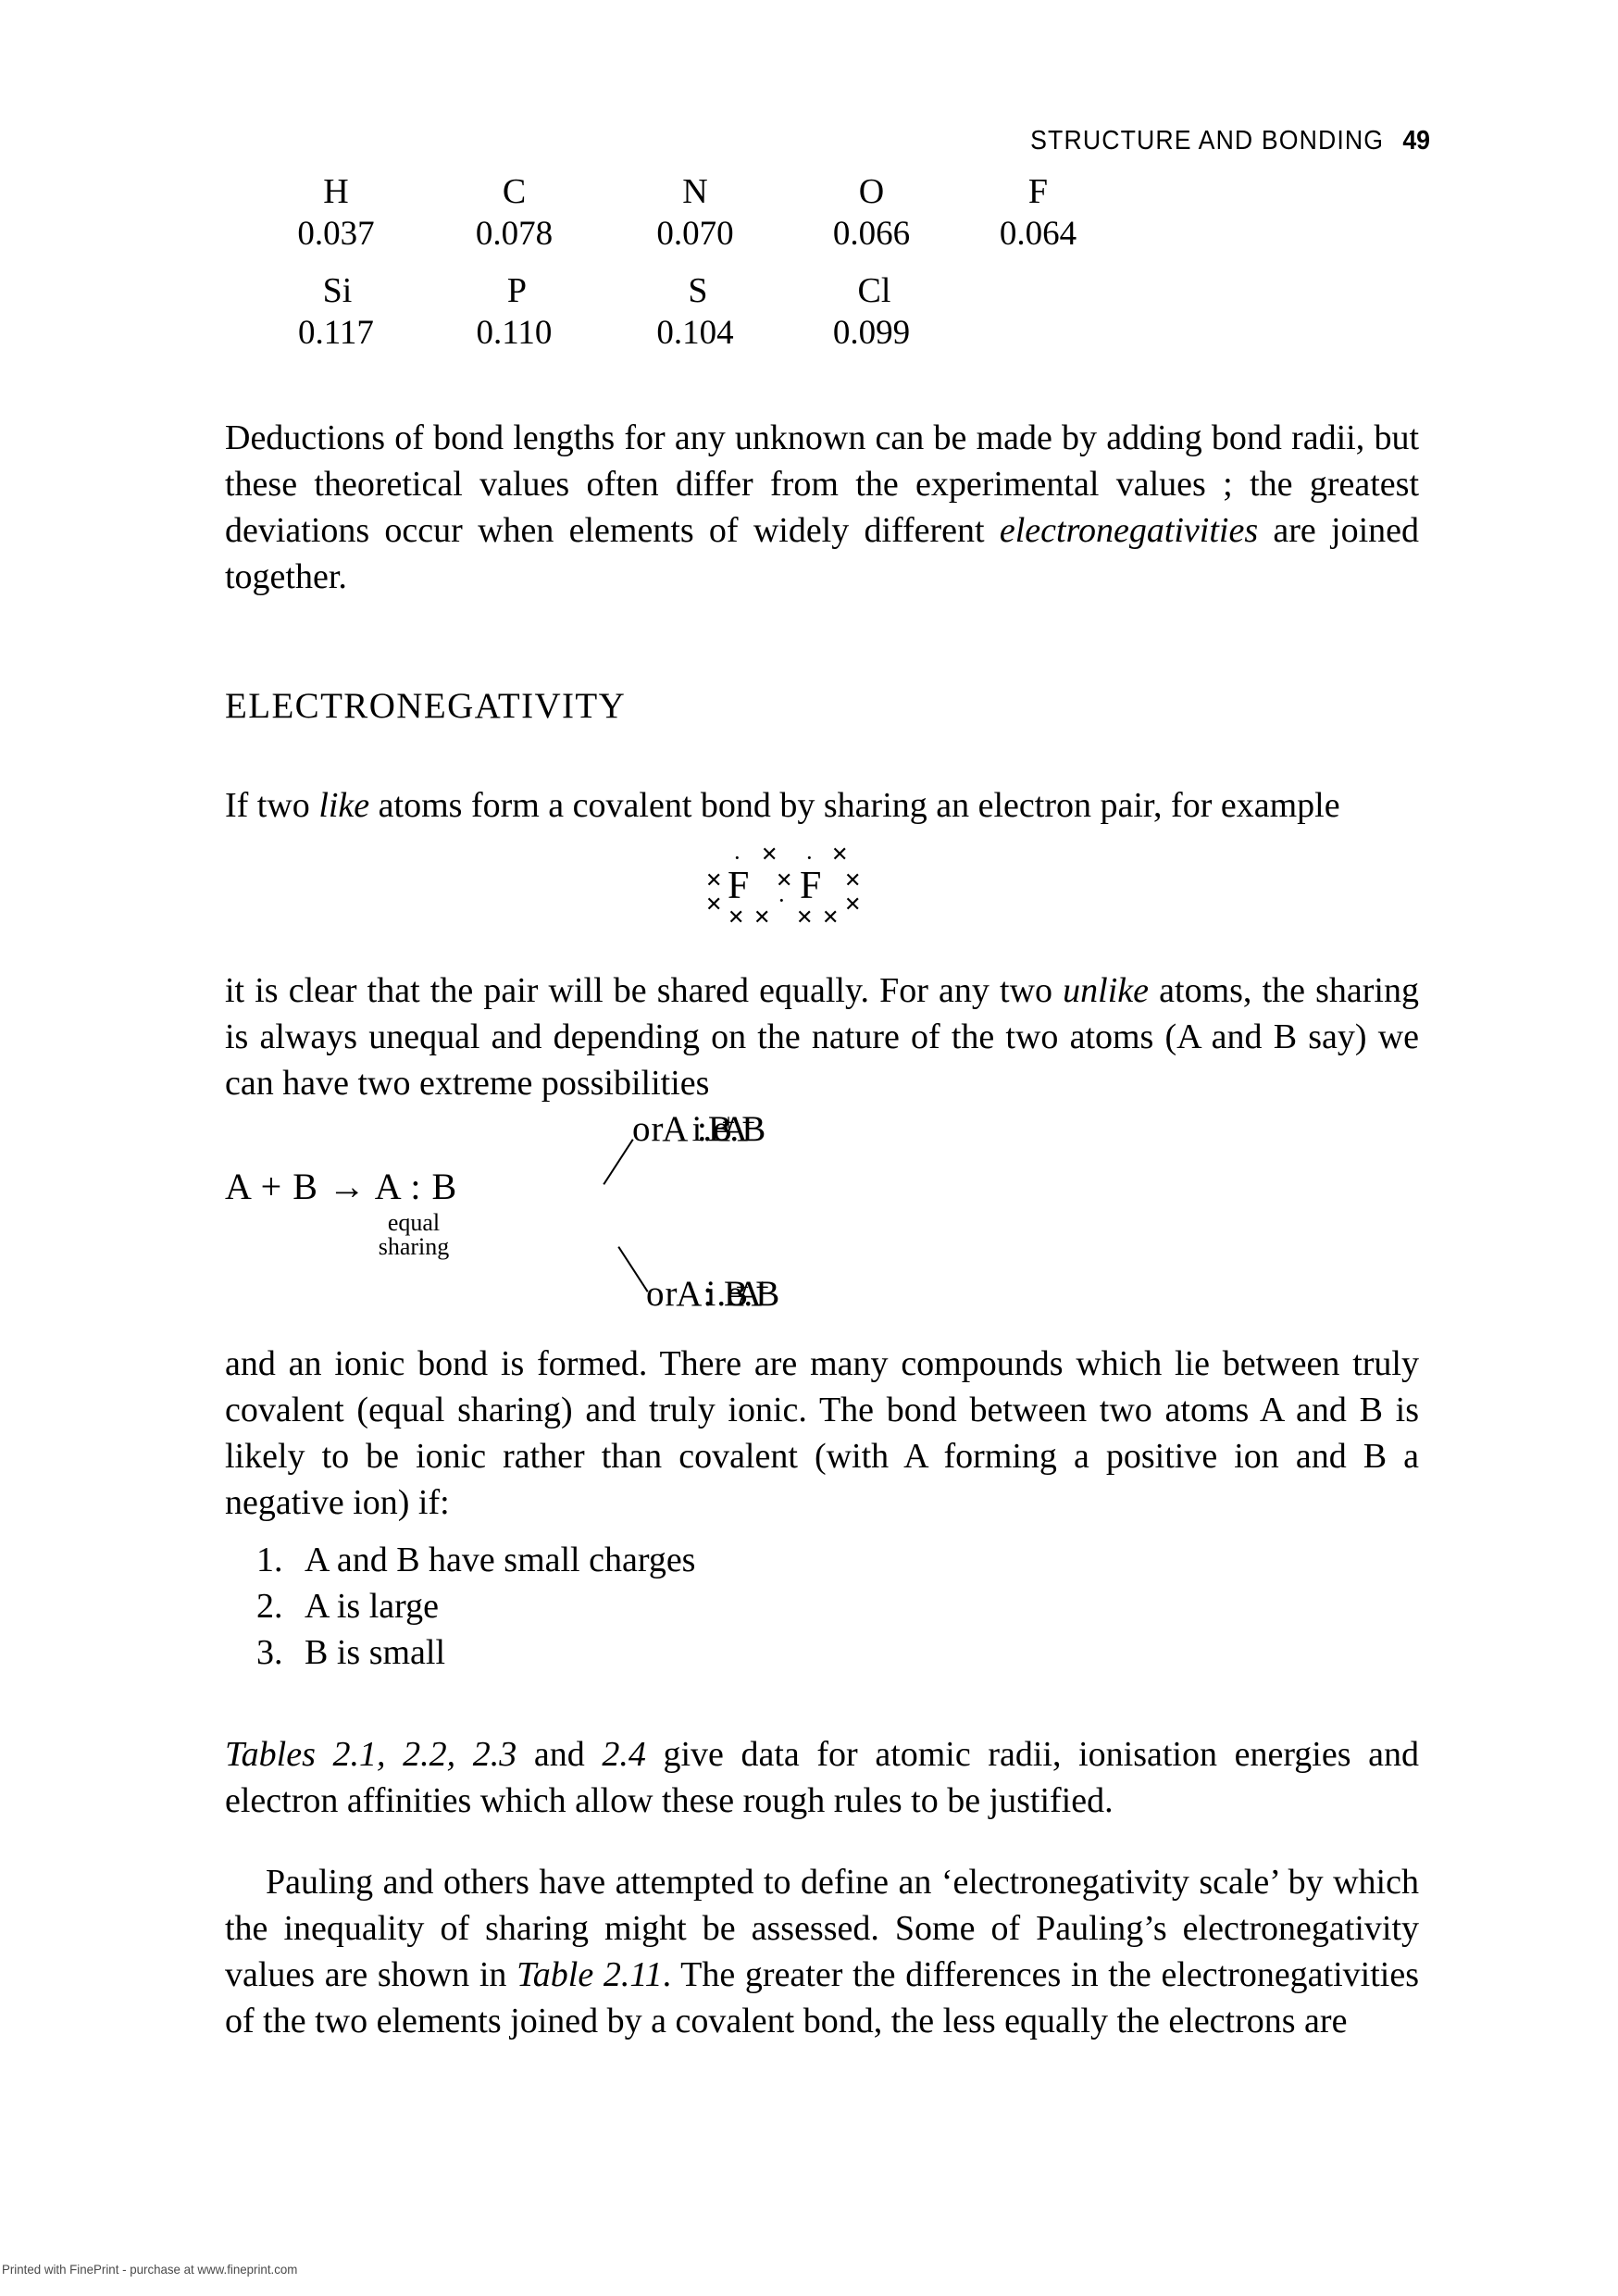 The height and width of the screenshot is (2296, 1618). I want to click on list-item: 3. B is small, so click(475, 1652).